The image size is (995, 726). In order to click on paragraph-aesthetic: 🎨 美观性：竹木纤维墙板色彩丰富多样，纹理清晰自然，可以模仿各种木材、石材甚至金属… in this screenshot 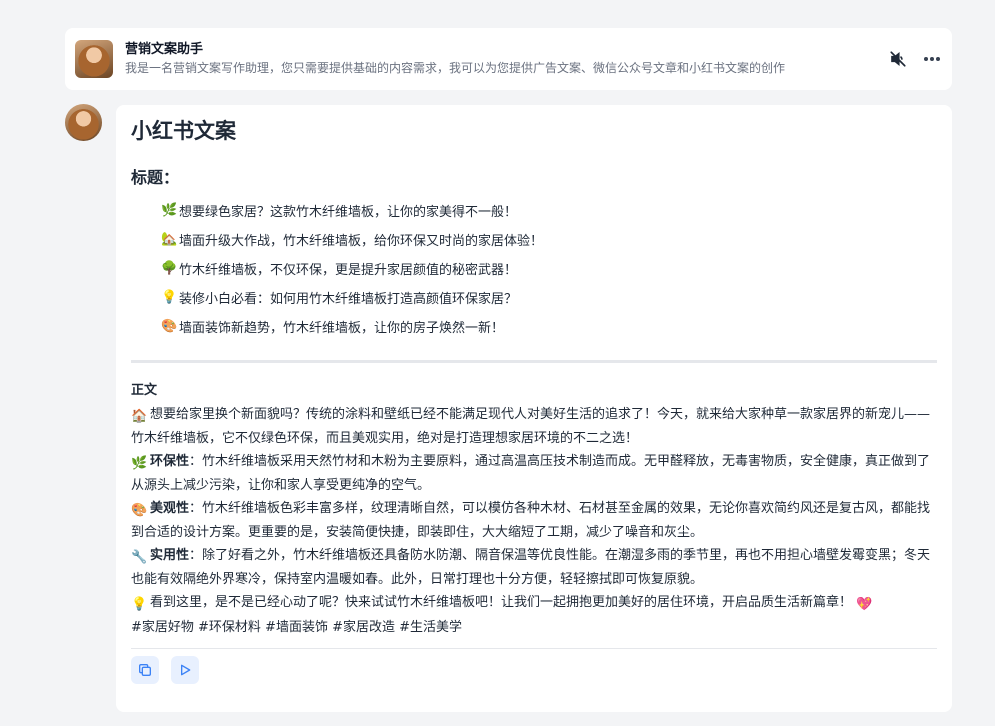, I will do `click(531, 520)`.